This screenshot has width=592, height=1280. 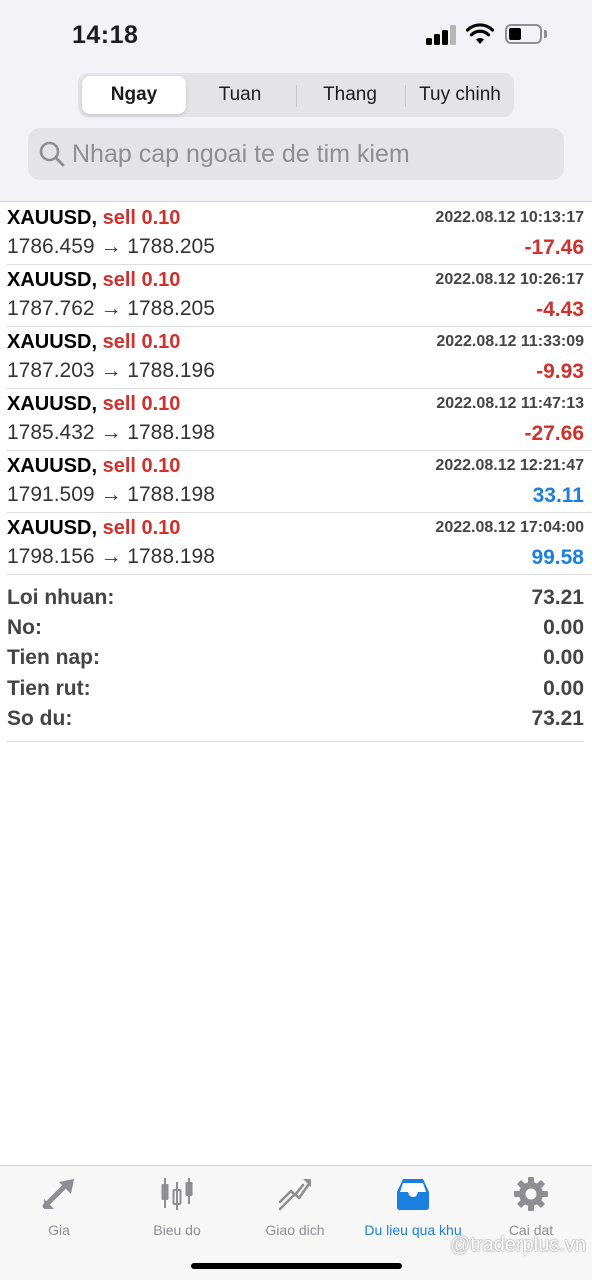 I want to click on period-segmented-control: Ngay Tuan Thang Tuy chinh, so click(x=296, y=95).